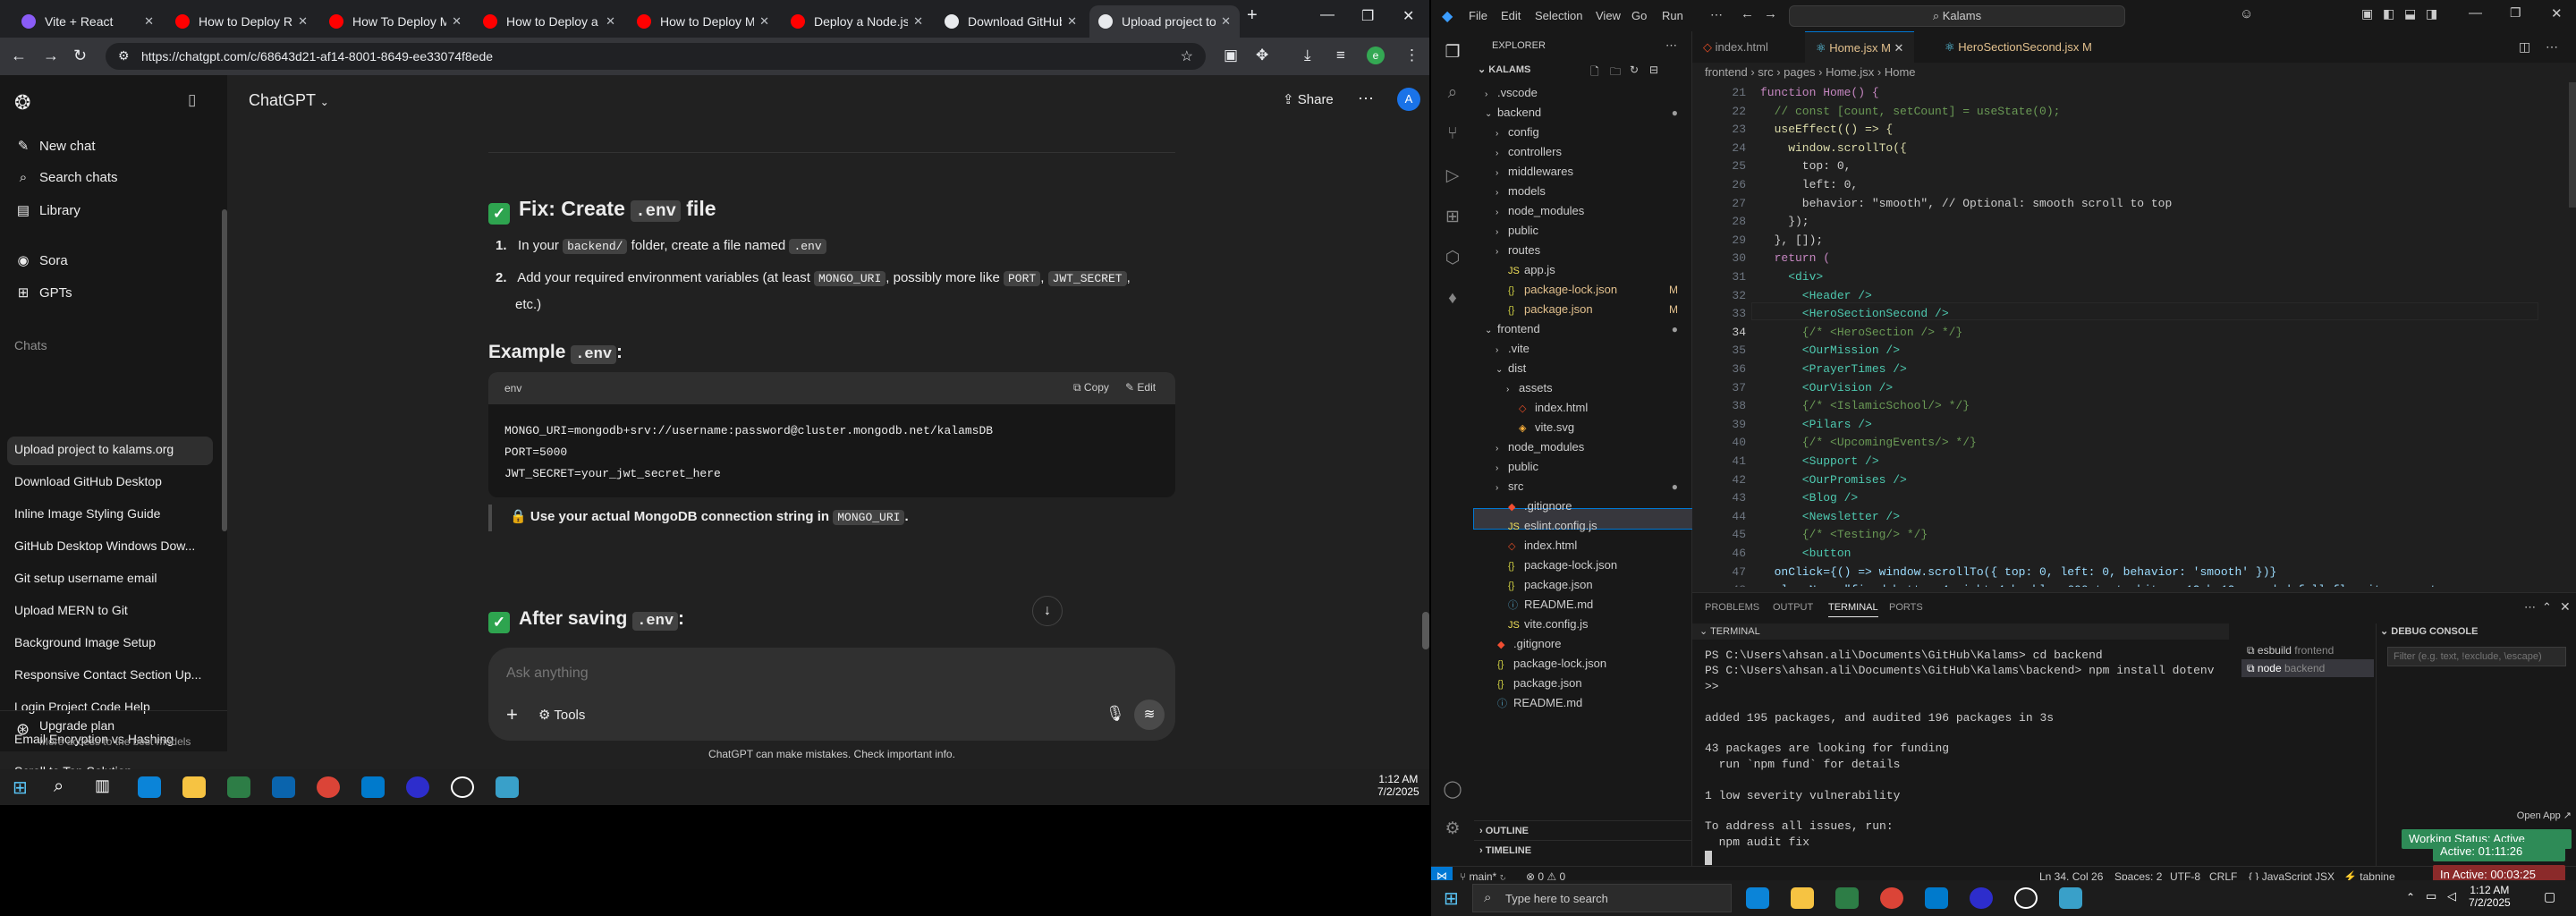 This screenshot has height=916, width=2576. Describe the element at coordinates (1478, 15) in the screenshot. I see `menu-file: File` at that location.